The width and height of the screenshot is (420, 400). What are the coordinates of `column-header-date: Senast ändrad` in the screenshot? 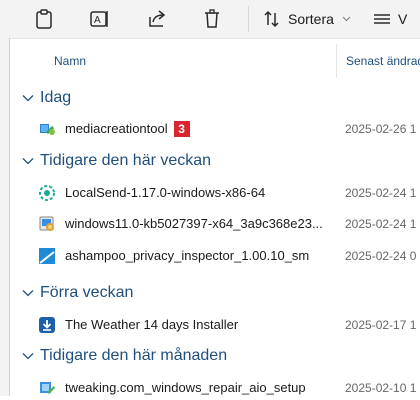 It's located at (383, 61).